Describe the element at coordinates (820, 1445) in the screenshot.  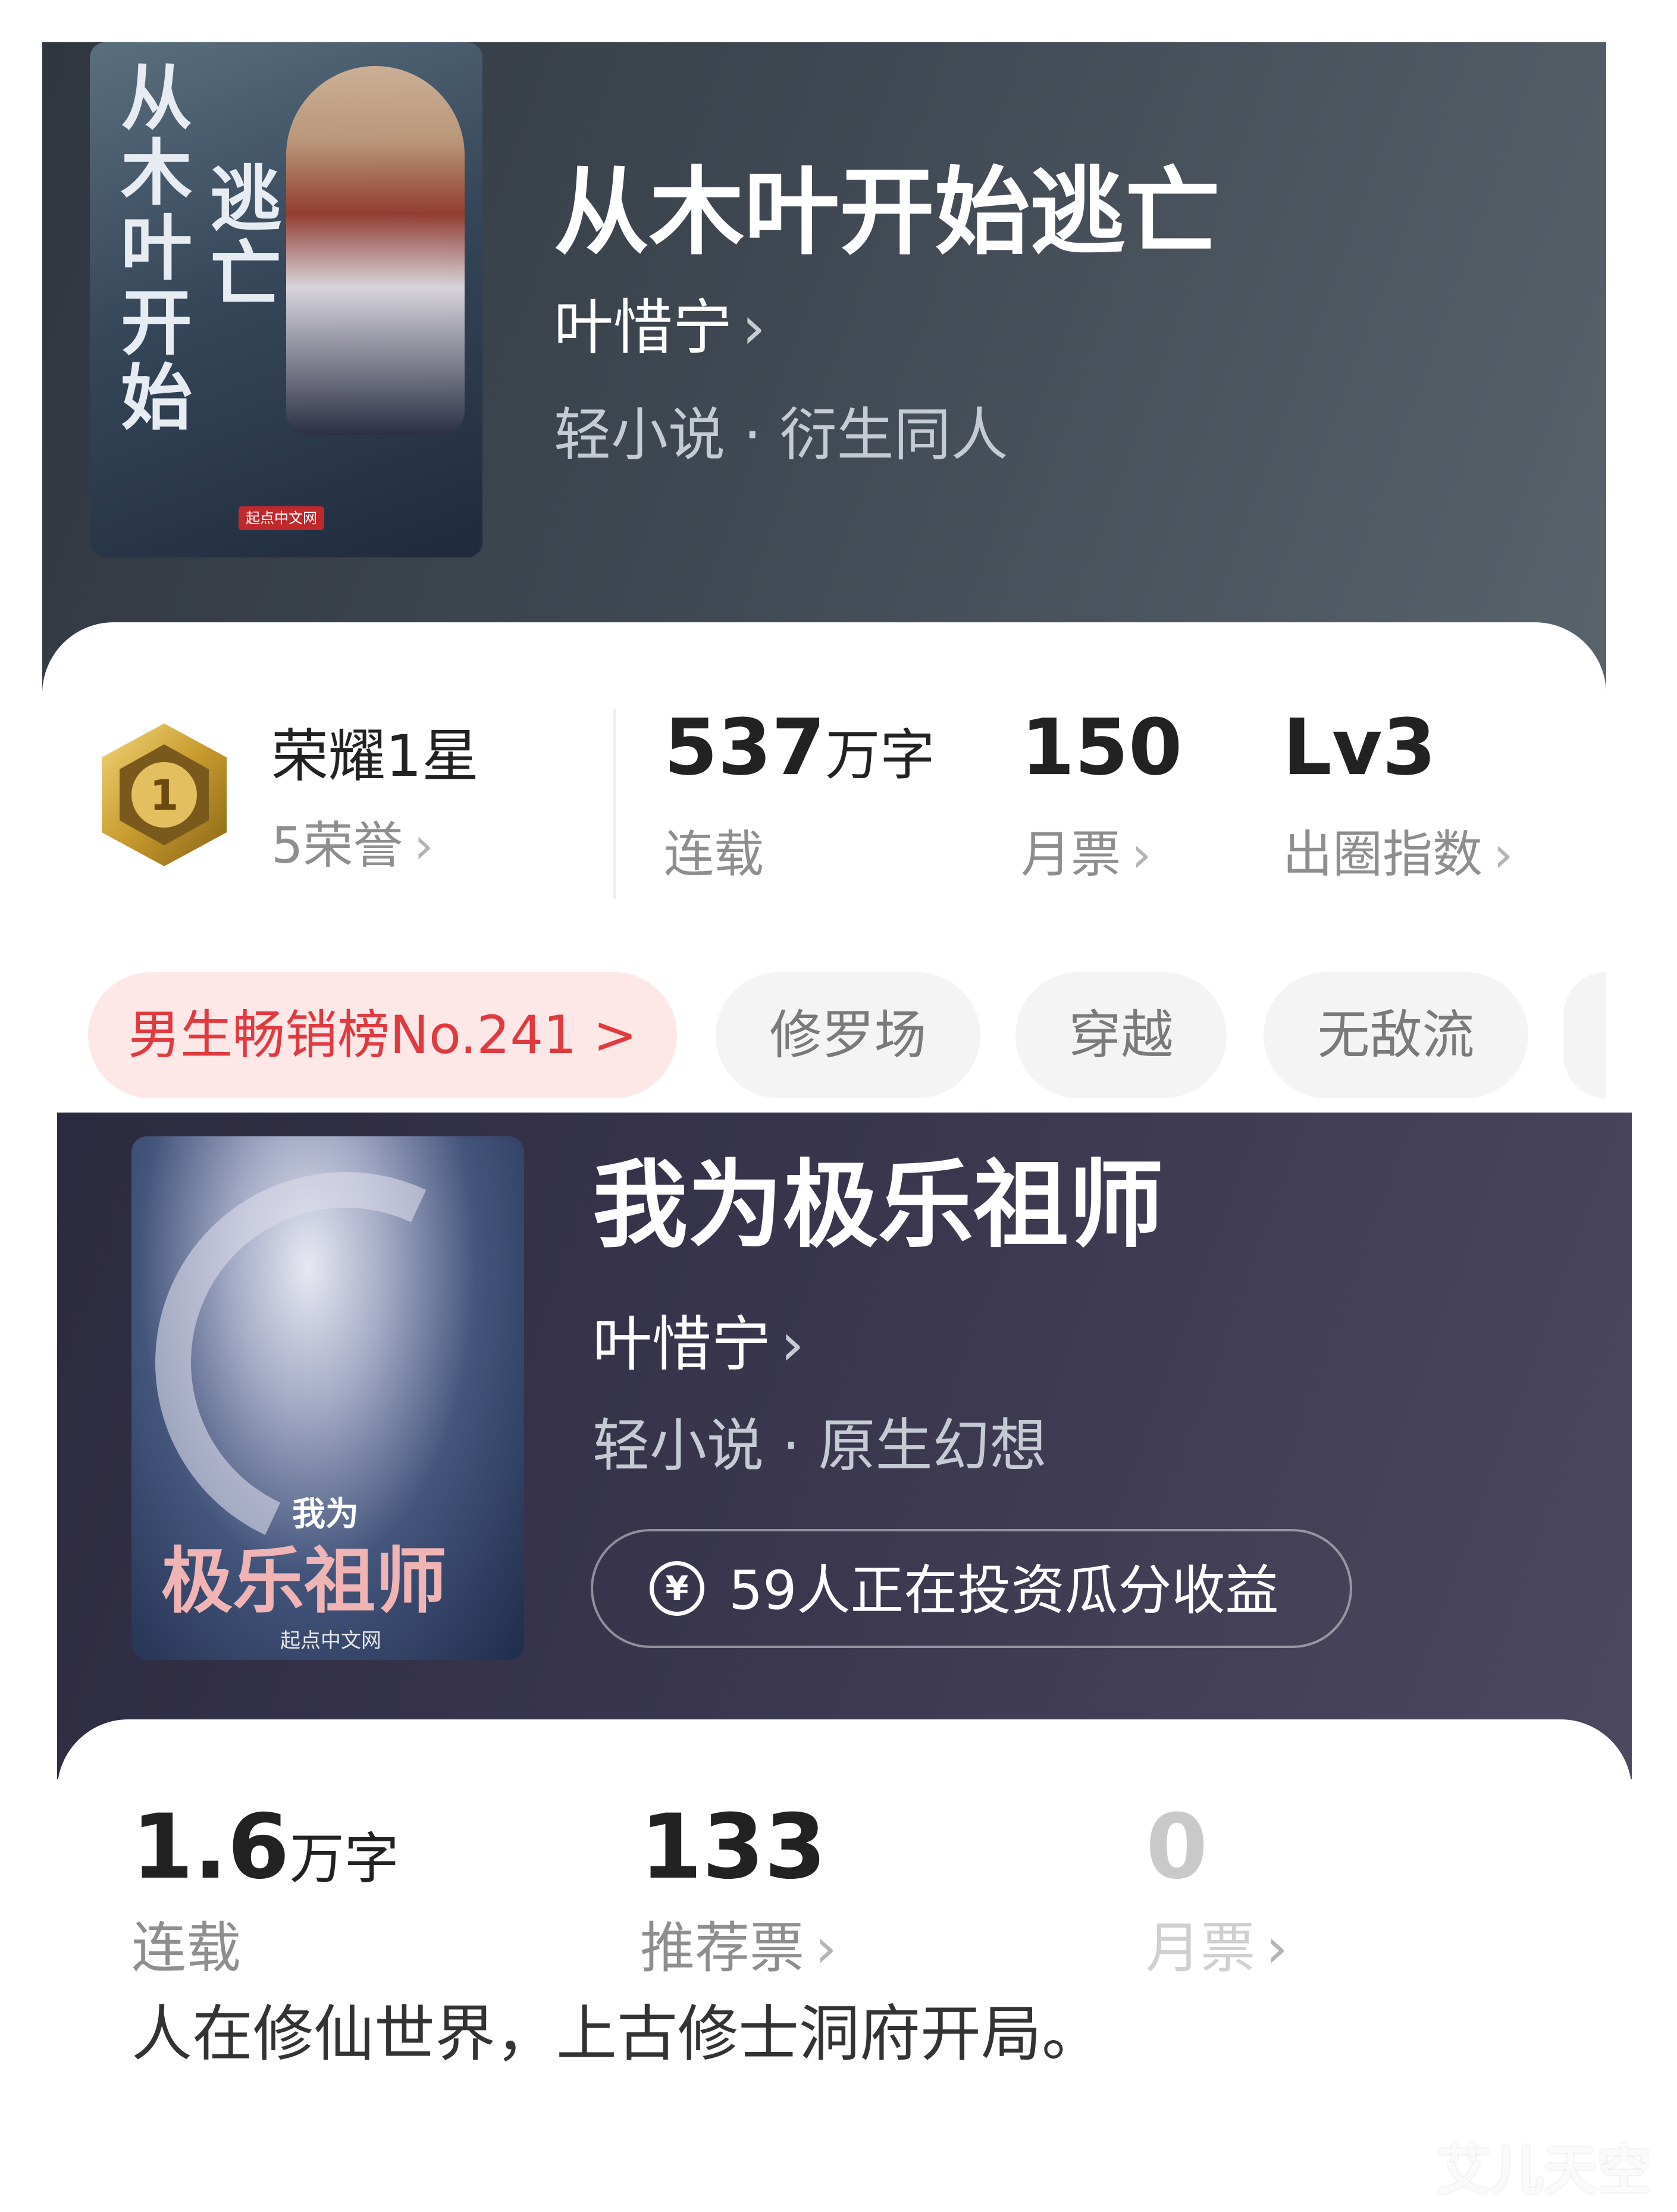
I see `book-genre: 轻小说 · 原生幻想` at that location.